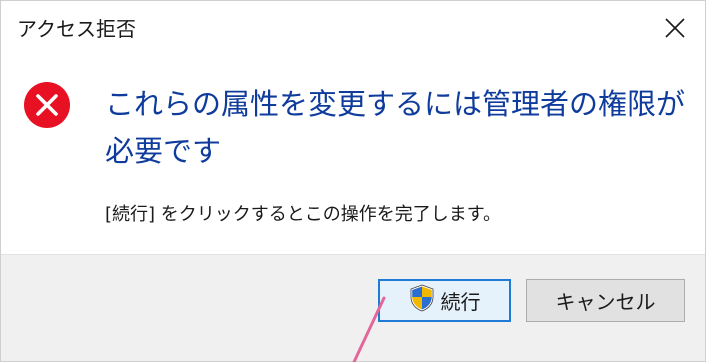 This screenshot has width=706, height=362. Describe the element at coordinates (47, 105) in the screenshot. I see `error-icon` at that location.